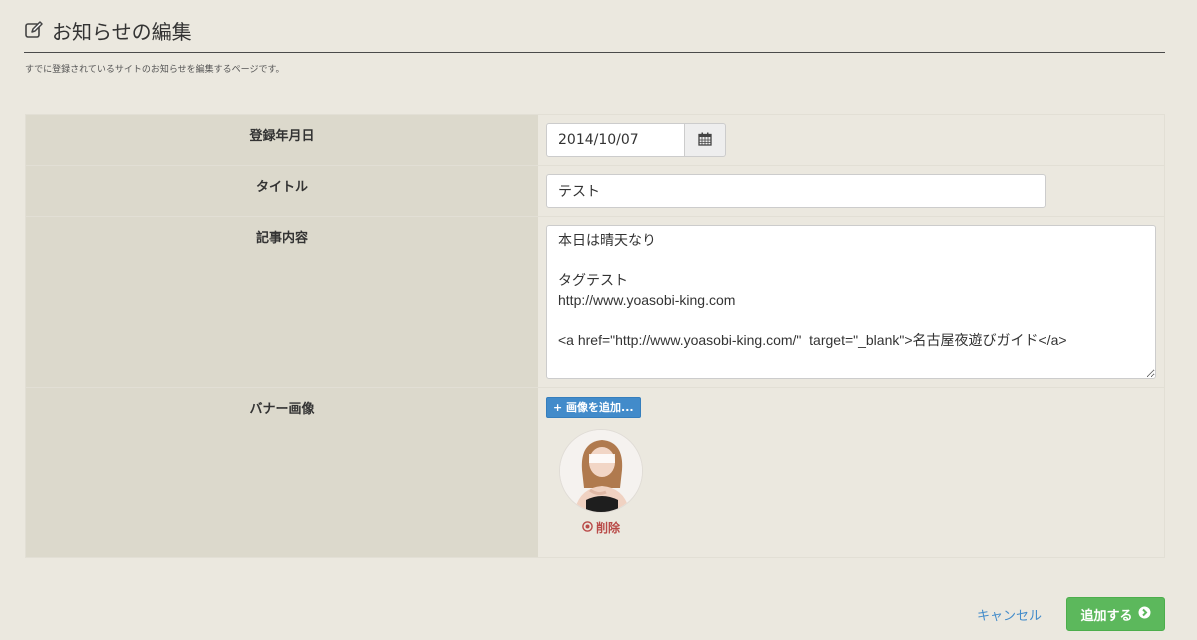  Describe the element at coordinates (796, 191) in the screenshot. I see `title-input` at that location.